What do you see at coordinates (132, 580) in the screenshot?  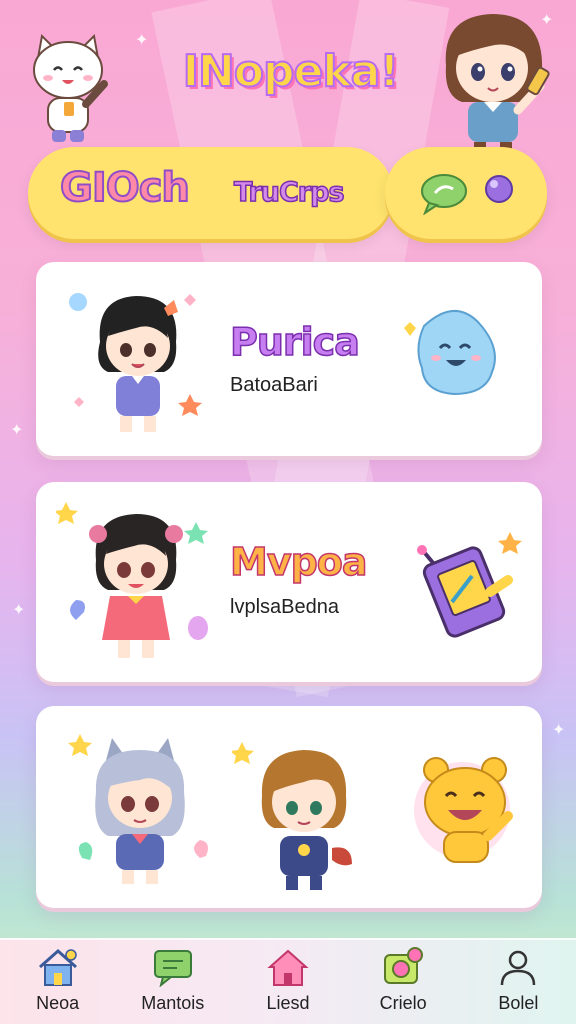 I see `pink-dress-girl-icon` at bounding box center [132, 580].